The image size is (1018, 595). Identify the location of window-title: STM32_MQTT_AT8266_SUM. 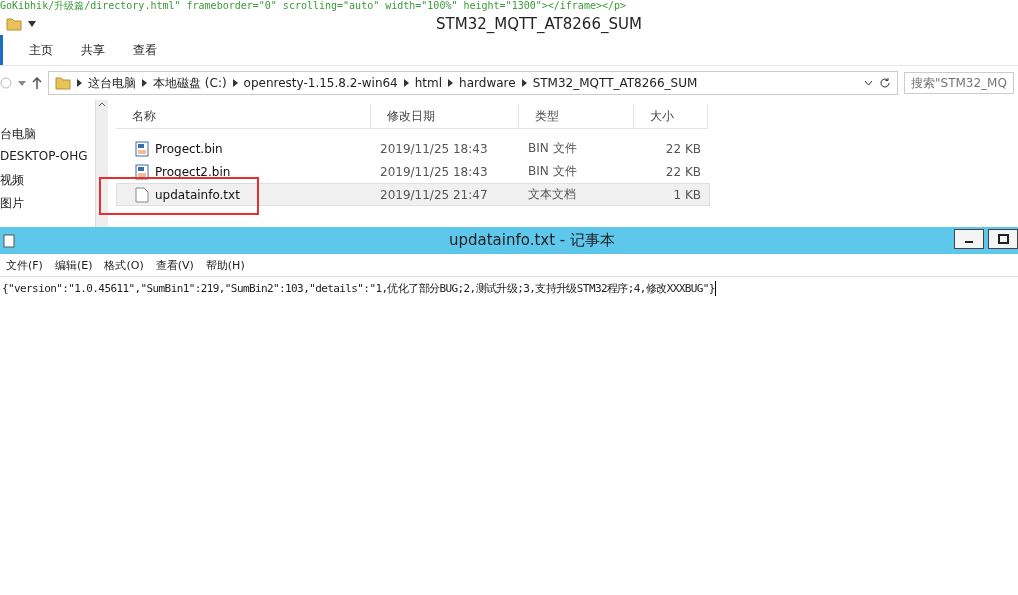
(539, 23).